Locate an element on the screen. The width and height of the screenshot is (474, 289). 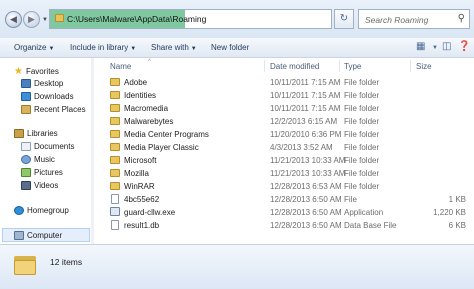
file-name: Malwarebytes is located at coordinates (149, 121).